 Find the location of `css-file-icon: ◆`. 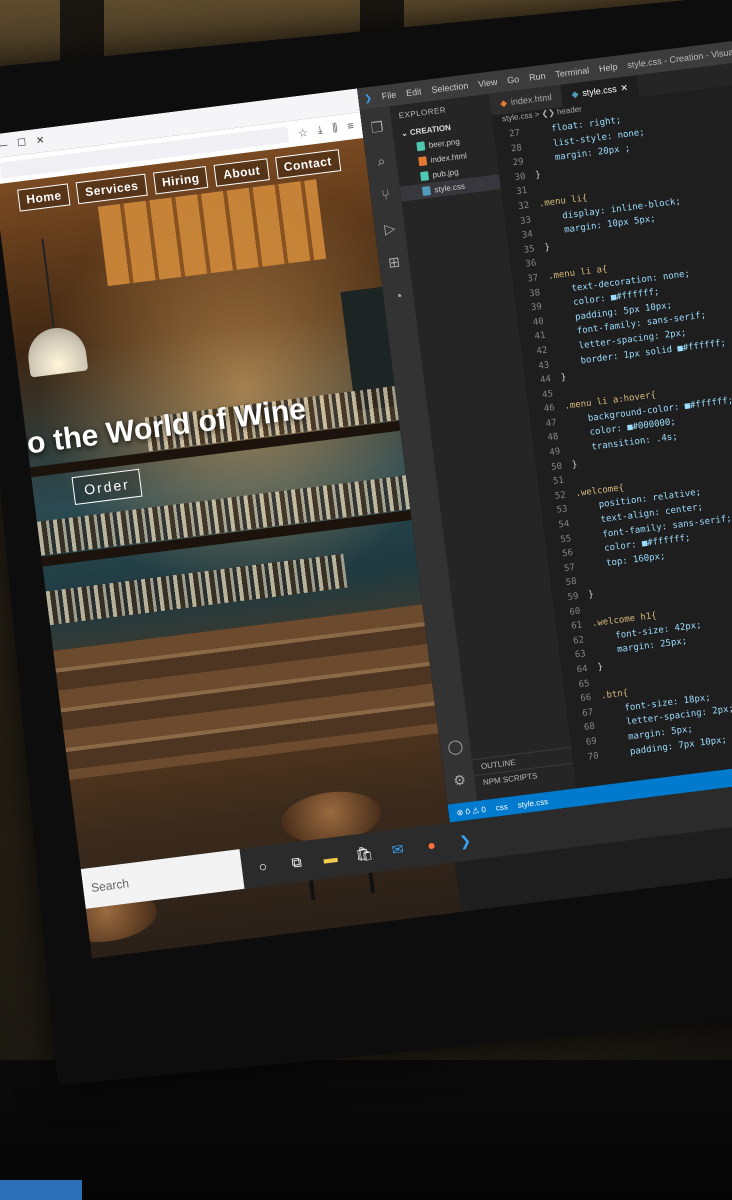

css-file-icon: ◆ is located at coordinates (574, 94).